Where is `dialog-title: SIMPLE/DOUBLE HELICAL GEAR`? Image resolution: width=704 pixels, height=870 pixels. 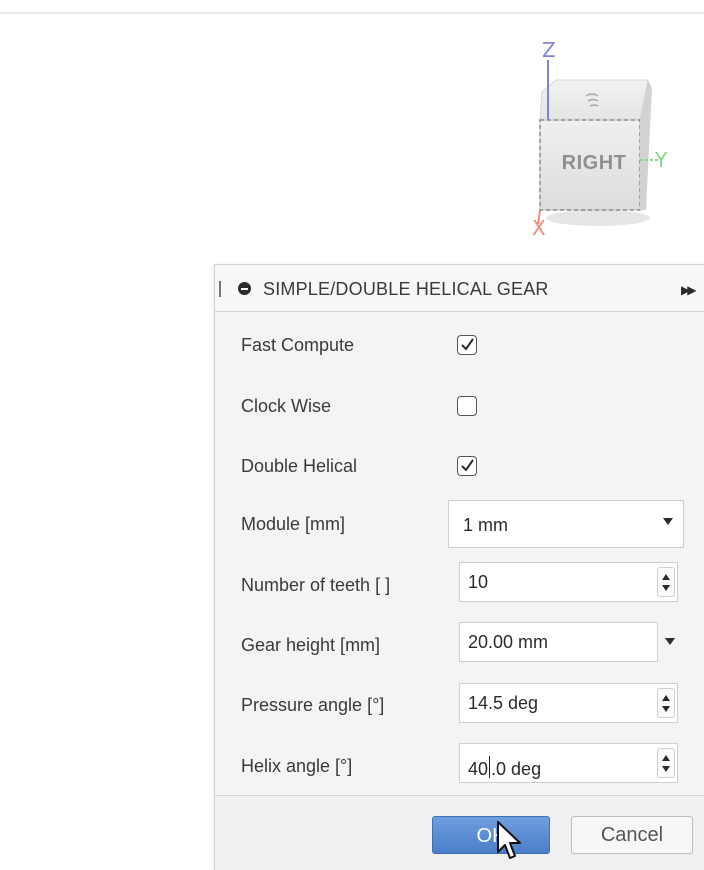 dialog-title: SIMPLE/DOUBLE HELICAL GEAR is located at coordinates (406, 289).